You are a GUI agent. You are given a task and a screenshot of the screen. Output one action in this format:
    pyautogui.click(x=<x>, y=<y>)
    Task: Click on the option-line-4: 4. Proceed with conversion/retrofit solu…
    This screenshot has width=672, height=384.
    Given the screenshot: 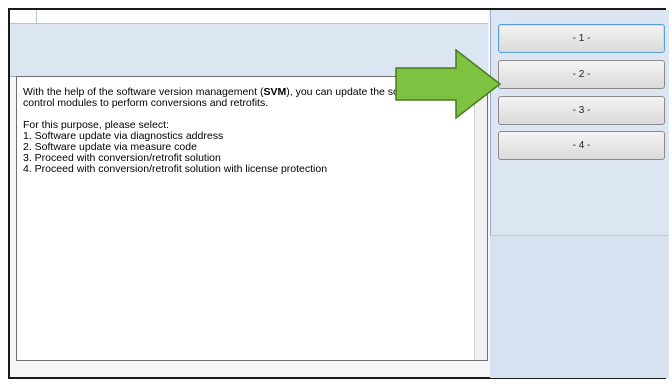 What is the action you would take?
    pyautogui.click(x=175, y=169)
    